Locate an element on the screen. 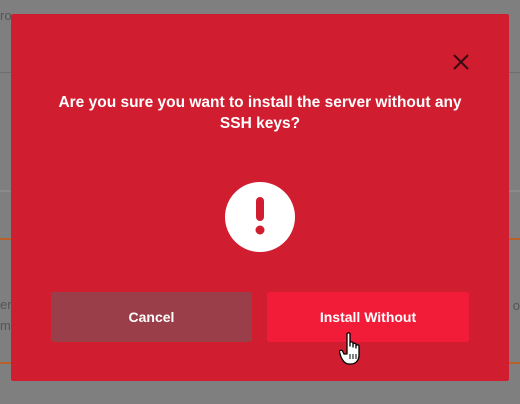  close-button is located at coordinates (461, 62).